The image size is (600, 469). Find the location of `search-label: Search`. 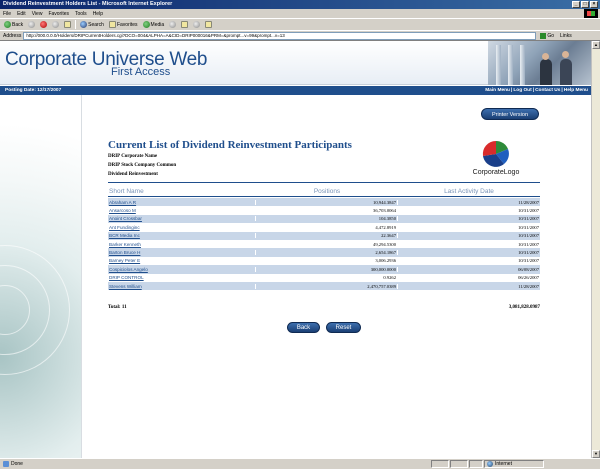

search-label: Search is located at coordinates (96, 24).